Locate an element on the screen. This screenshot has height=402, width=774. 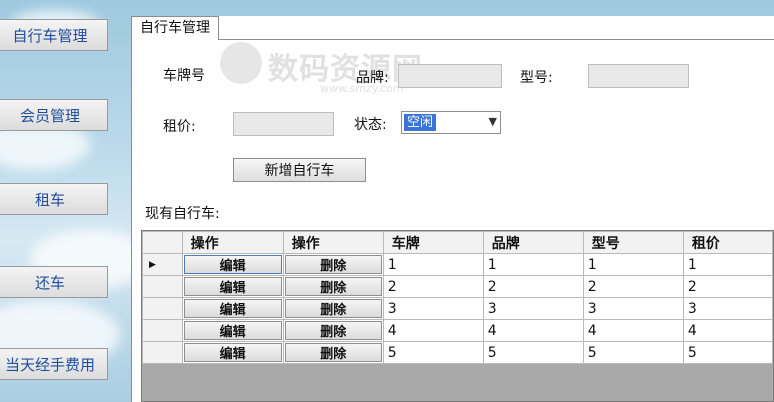
table-row: 编辑 删除 2 2 2 2 is located at coordinates (457, 286).